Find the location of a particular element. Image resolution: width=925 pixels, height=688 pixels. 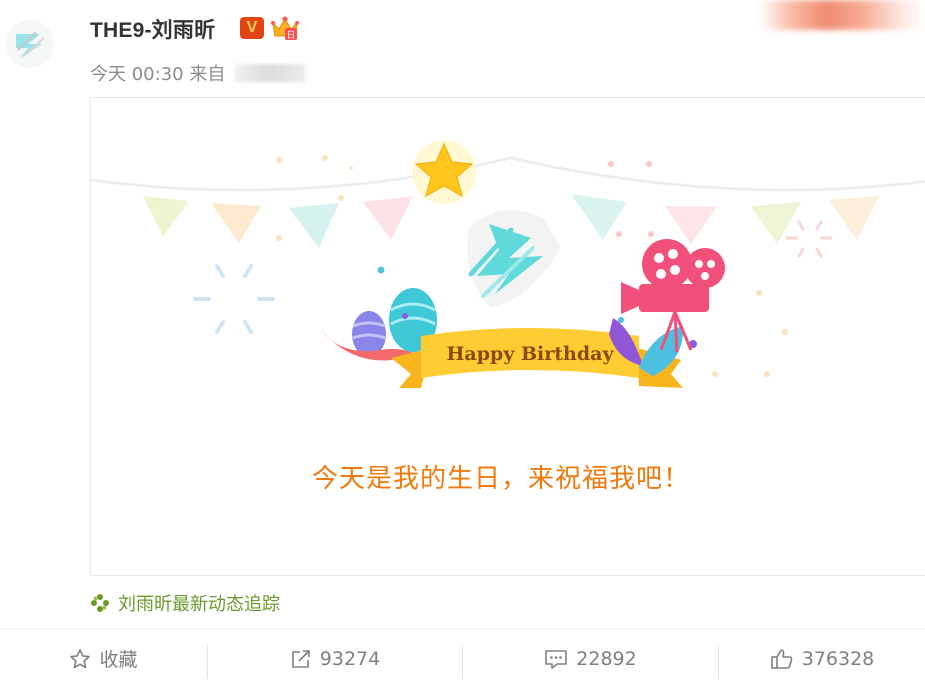

post-source-prefix: 来自 is located at coordinates (207, 74).